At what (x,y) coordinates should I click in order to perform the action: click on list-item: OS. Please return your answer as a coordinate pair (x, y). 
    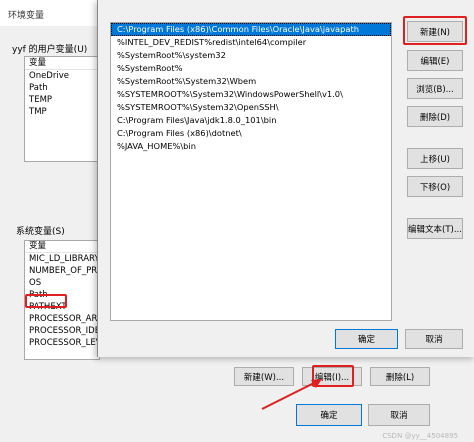
    Looking at the image, I should click on (62, 283).